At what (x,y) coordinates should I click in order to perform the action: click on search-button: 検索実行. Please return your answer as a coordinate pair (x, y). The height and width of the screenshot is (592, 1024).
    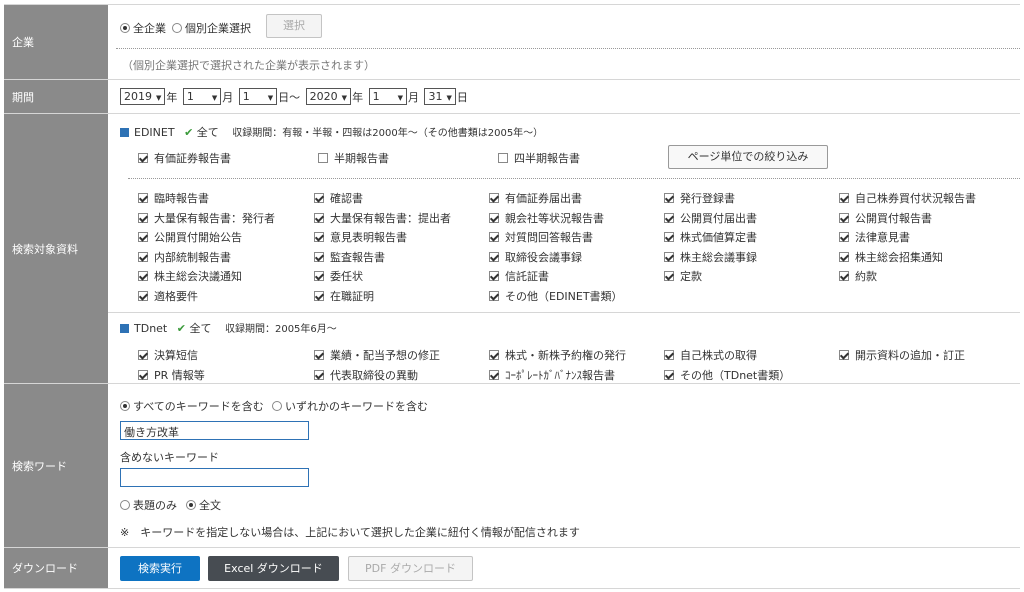
    Looking at the image, I should click on (160, 568).